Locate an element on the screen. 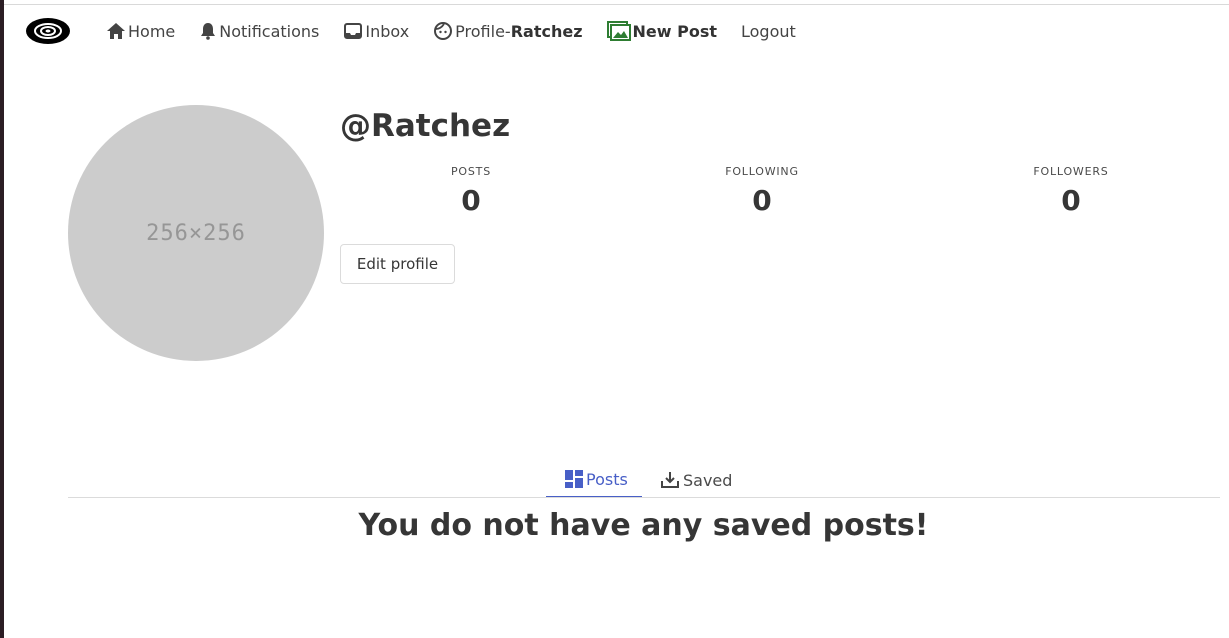 This screenshot has height=638, width=1229. stat-followers: FOLLOWERS 0 is located at coordinates (1071, 191).